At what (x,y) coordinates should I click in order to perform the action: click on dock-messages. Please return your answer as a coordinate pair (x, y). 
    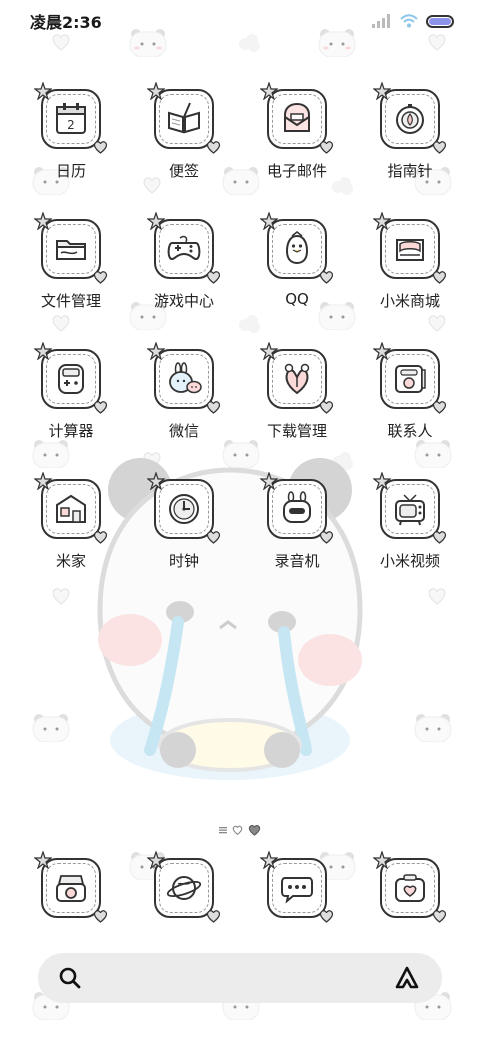
    Looking at the image, I should click on (297, 887).